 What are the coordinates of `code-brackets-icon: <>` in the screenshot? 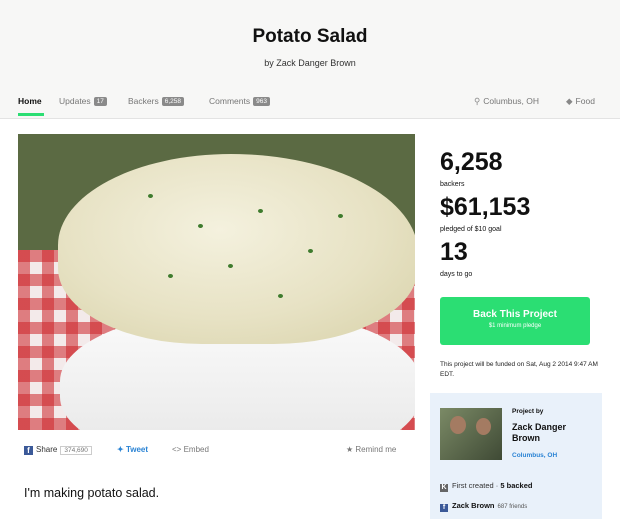 It's located at (178, 449).